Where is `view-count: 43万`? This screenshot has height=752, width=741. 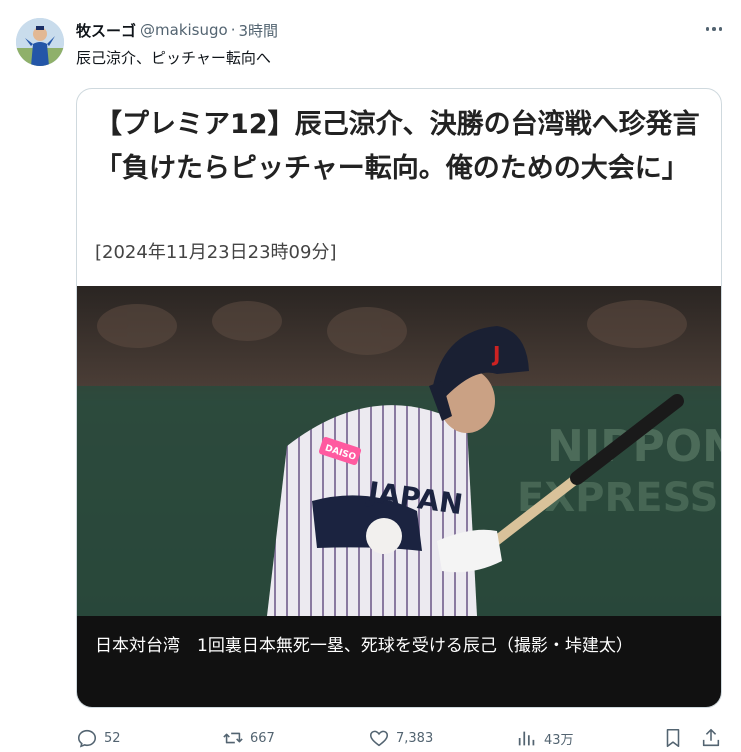
view-count: 43万 is located at coordinates (559, 740).